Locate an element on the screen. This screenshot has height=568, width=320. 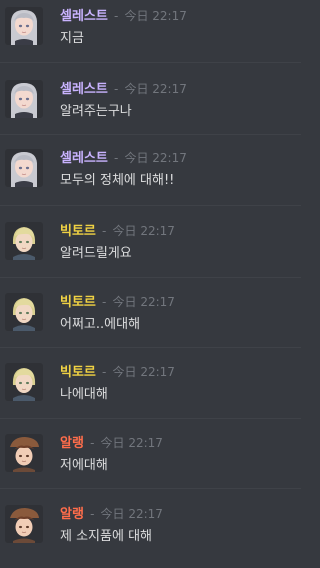
message-item: 셀레스트 - 今日 22:17 모두의 정체에 대해!! is located at coordinates (150, 177).